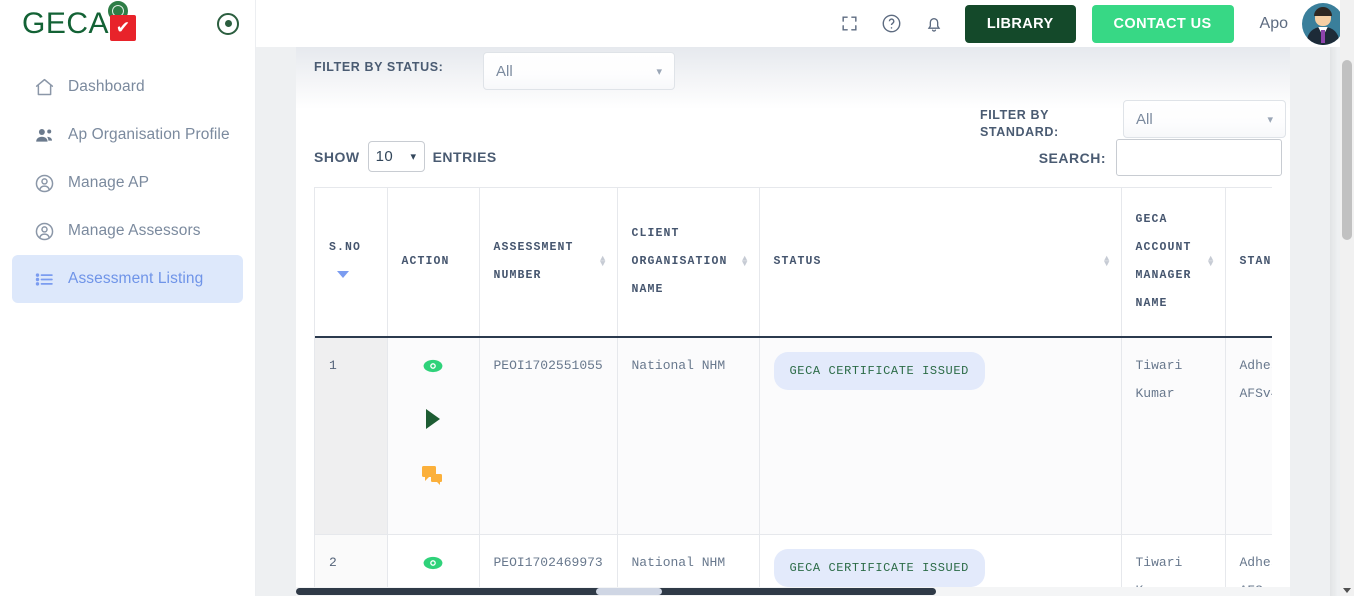 Image resolution: width=1354 pixels, height=596 pixels. What do you see at coordinates (51, 135) in the screenshot?
I see `people-icon` at bounding box center [51, 135].